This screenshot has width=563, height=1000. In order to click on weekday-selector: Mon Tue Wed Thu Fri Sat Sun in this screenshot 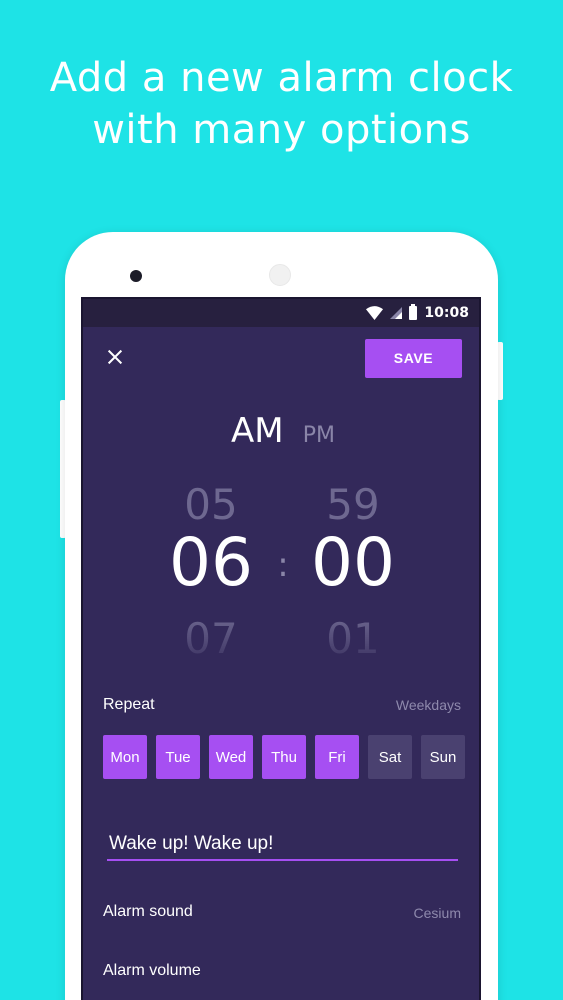, I will do `click(284, 757)`.